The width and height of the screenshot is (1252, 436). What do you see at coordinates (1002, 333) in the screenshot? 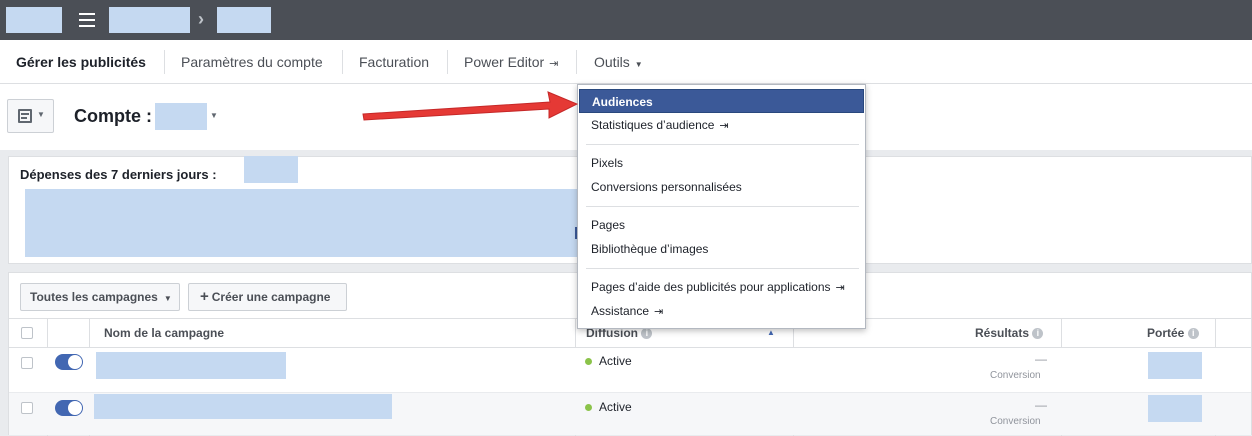
I see `column-header-results-label: Résultats` at bounding box center [1002, 333].